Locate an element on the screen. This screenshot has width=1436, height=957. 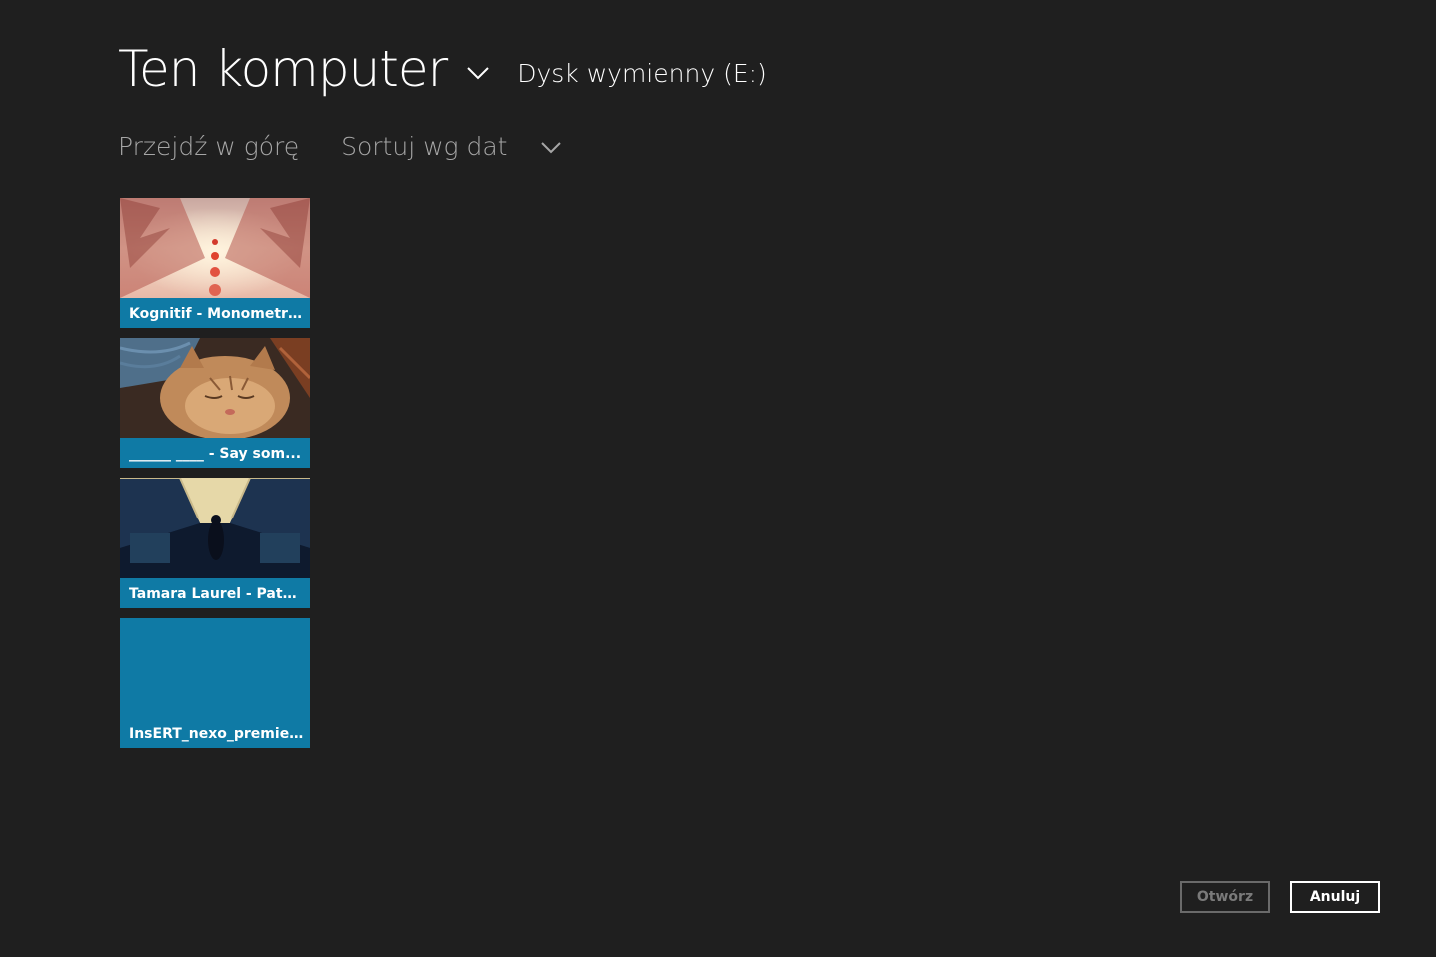
file-name: InsERT_nexo_premiera is located at coordinates (216, 734).